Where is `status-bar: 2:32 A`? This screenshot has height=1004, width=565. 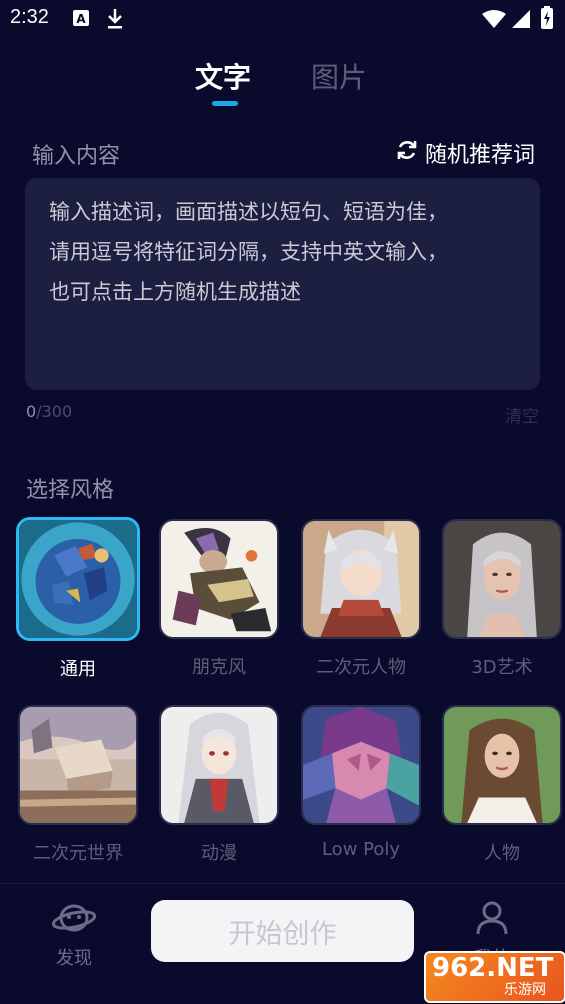 status-bar: 2:32 A is located at coordinates (282, 20).